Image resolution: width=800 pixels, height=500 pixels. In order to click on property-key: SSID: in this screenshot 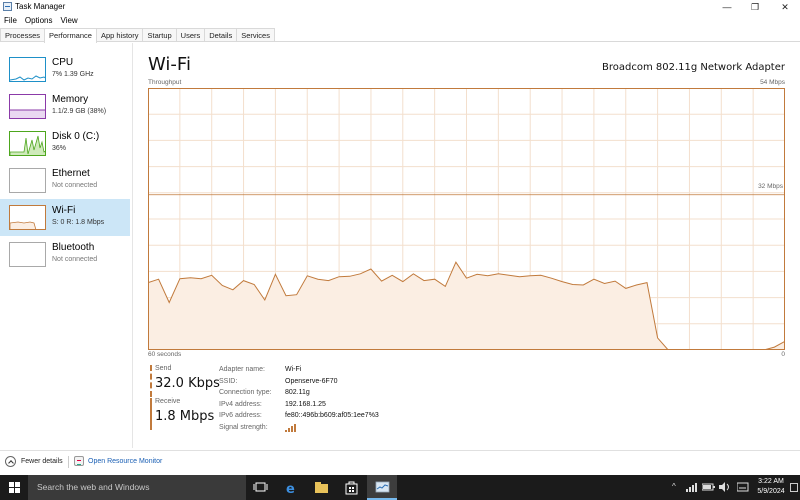, I will do `click(228, 381)`.